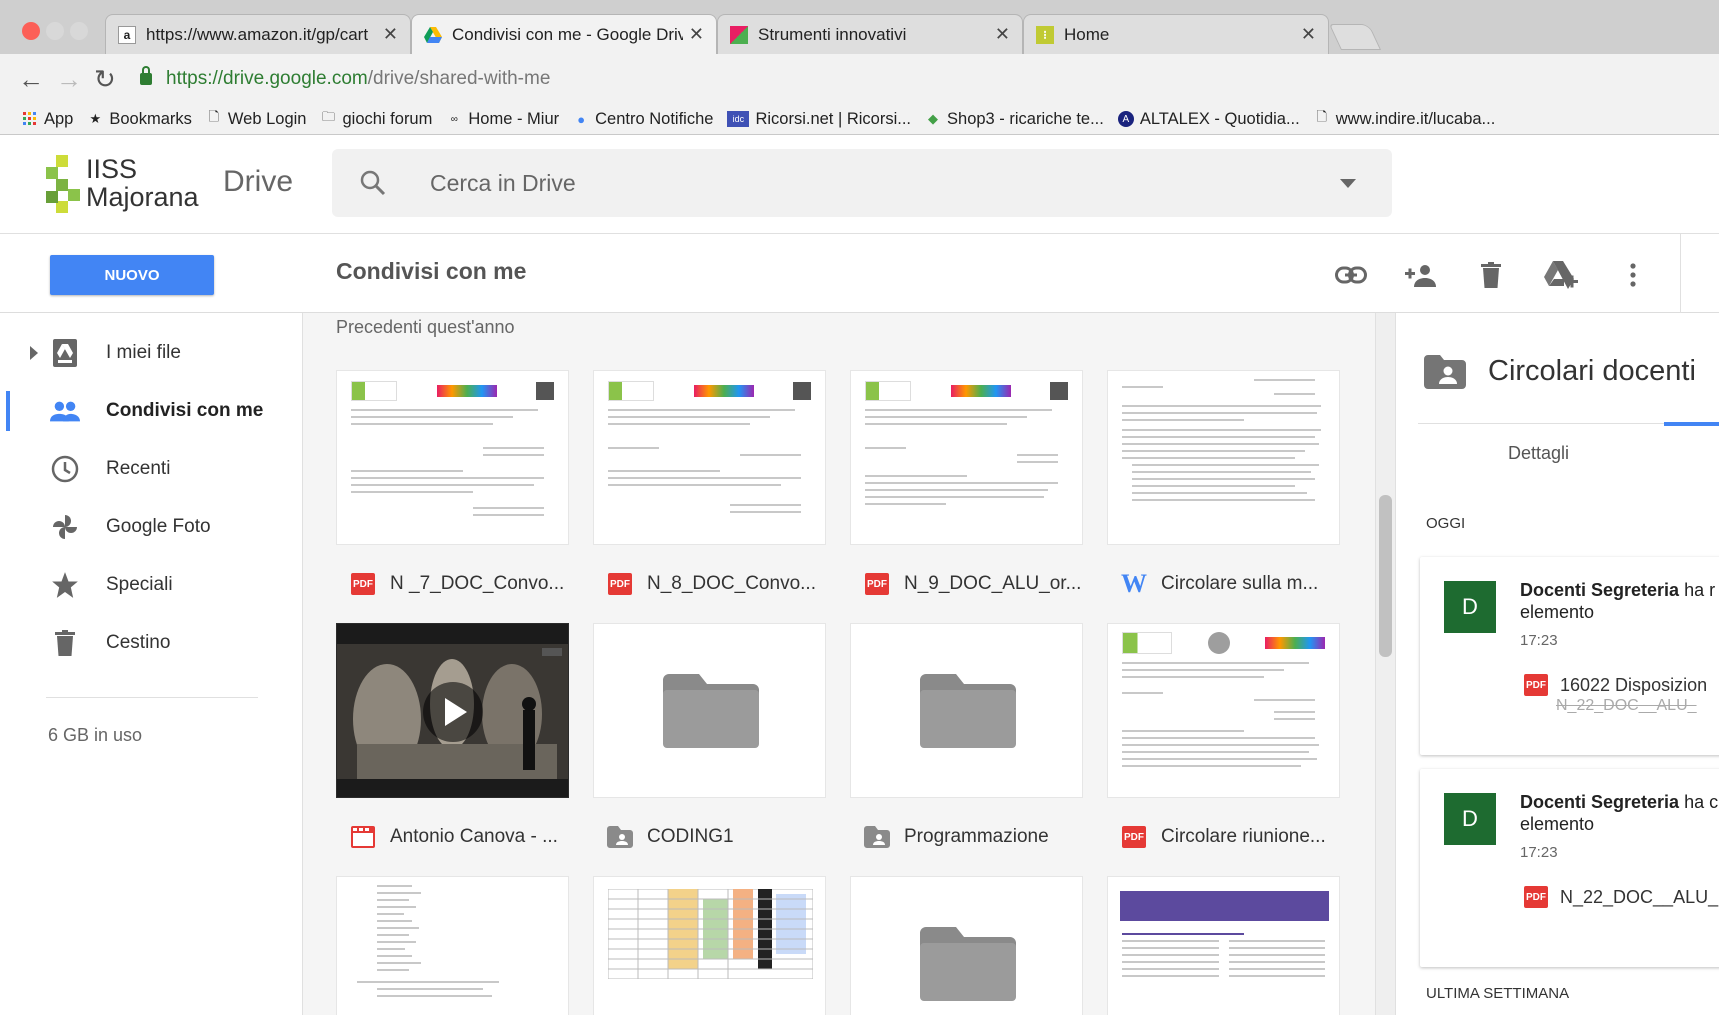 The width and height of the screenshot is (1719, 1015). What do you see at coordinates (47, 119) in the screenshot?
I see `bookmark-item: App` at bounding box center [47, 119].